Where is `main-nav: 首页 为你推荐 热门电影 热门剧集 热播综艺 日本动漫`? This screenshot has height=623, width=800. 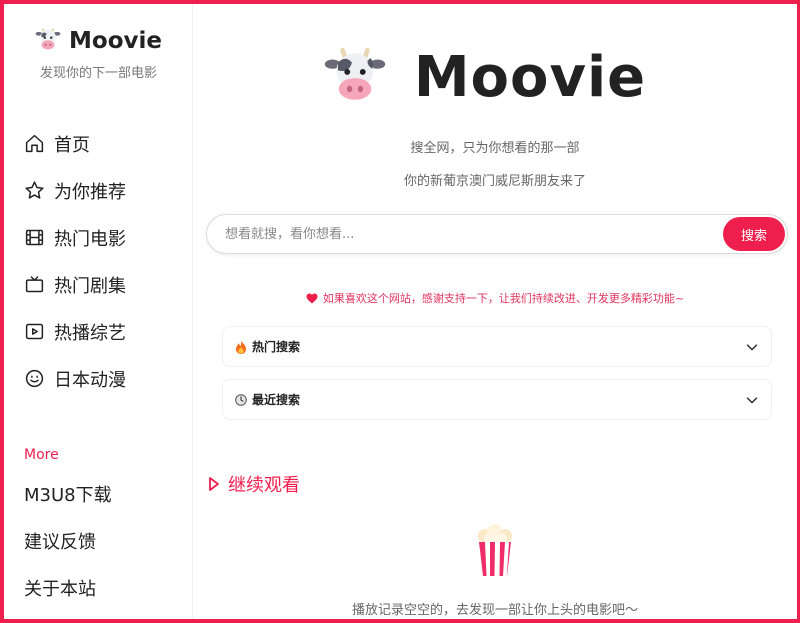 main-nav: 首页 为你推荐 热门电影 热门剧集 热播综艺 日本动漫 is located at coordinates (75, 261).